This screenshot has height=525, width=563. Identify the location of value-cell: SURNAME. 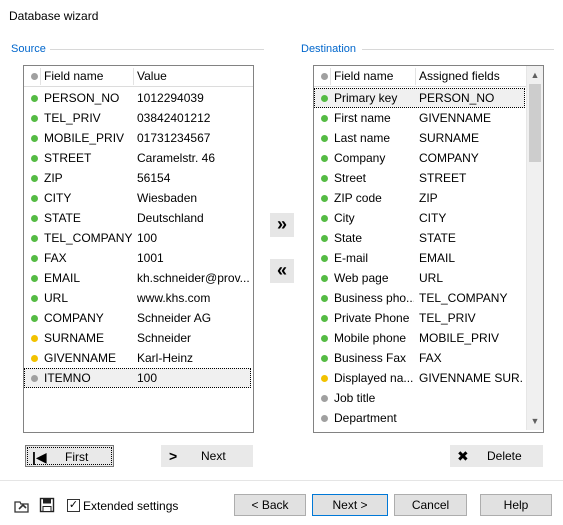
(449, 138).